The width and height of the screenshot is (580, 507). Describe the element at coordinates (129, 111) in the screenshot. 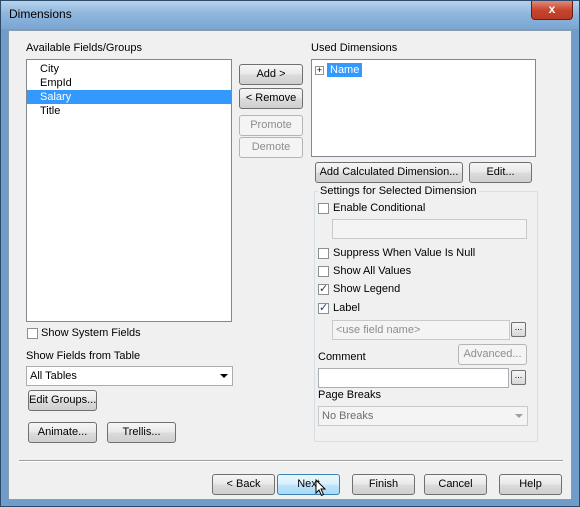

I see `list-item: Title` at that location.